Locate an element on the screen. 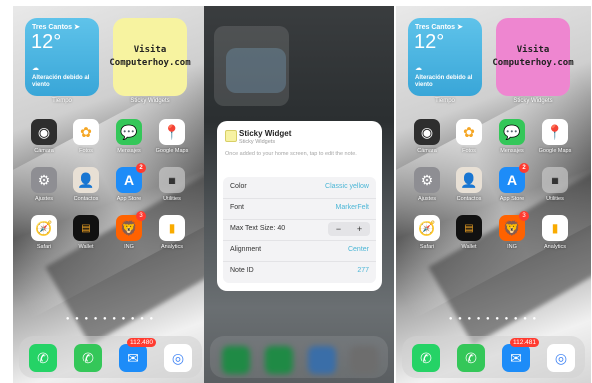 Image resolution: width=592 pixels, height=383 pixels. font-row: Font MarkerFelt is located at coordinates (299, 209).